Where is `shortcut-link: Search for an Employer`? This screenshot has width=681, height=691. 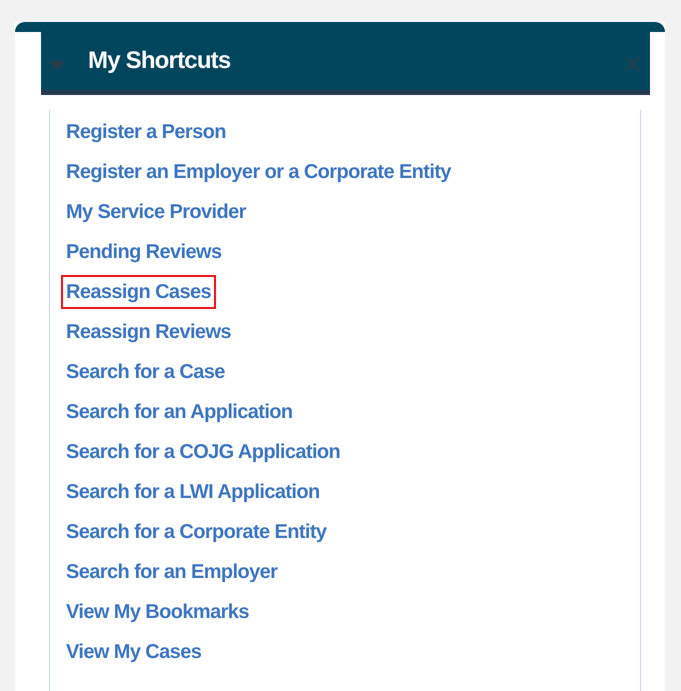 shortcut-link: Search for an Employer is located at coordinates (171, 572).